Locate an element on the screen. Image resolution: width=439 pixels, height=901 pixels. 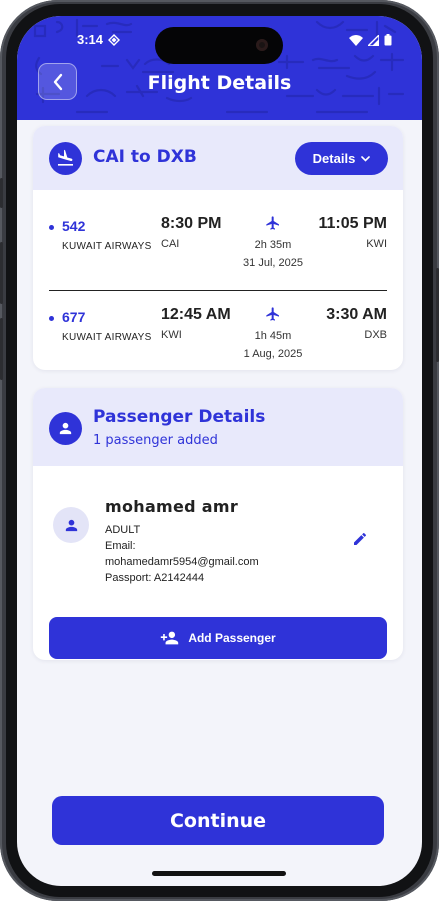
battery-icon is located at coordinates (388, 40).